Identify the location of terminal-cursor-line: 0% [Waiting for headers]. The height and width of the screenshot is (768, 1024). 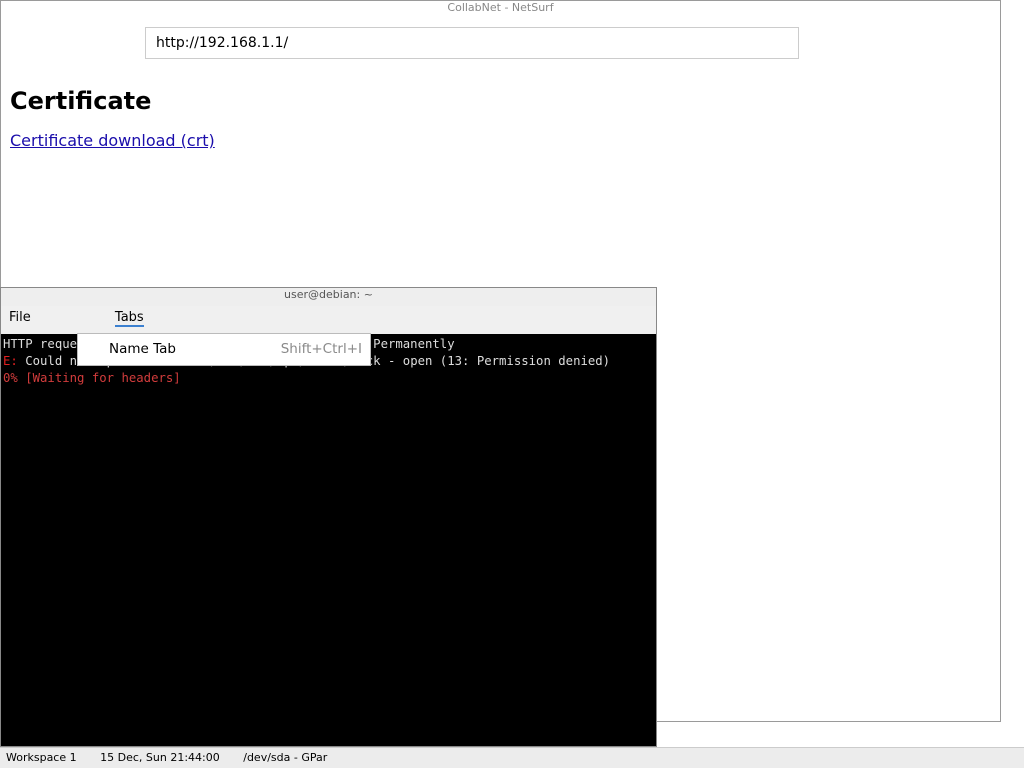
(92, 378).